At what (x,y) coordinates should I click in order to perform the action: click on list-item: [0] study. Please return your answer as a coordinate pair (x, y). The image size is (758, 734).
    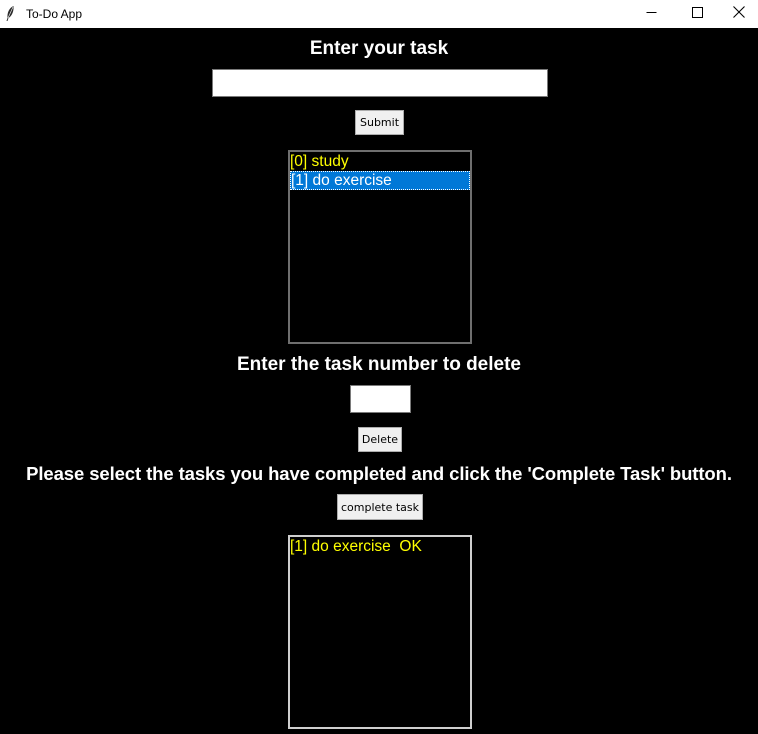
    Looking at the image, I should click on (380, 161).